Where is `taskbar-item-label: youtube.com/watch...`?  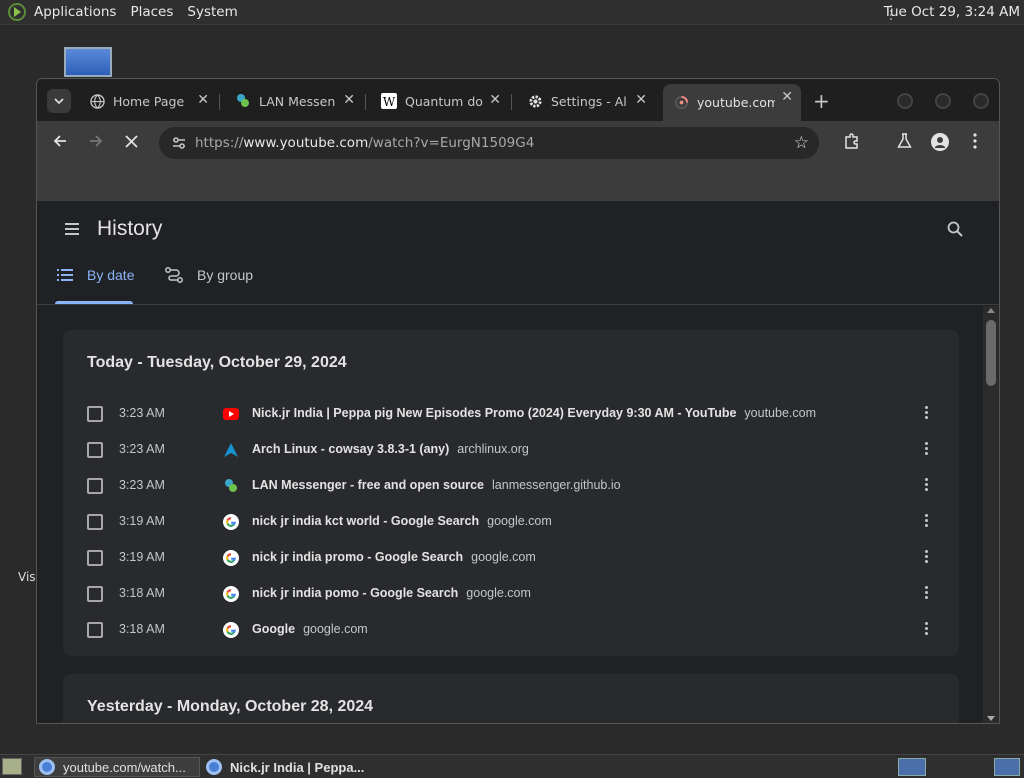 taskbar-item-label: youtube.com/watch... is located at coordinates (124, 767).